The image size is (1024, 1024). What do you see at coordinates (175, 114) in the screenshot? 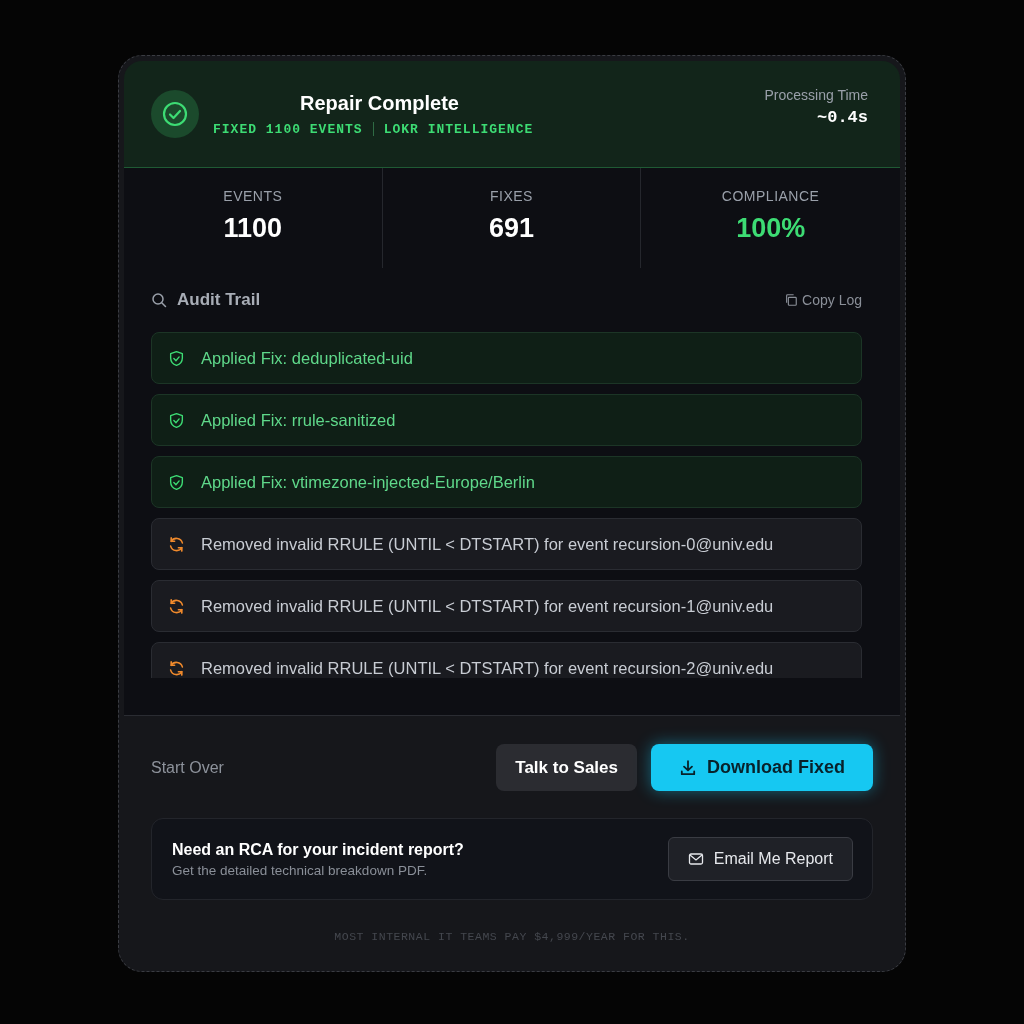
I see `check-circle-icon` at bounding box center [175, 114].